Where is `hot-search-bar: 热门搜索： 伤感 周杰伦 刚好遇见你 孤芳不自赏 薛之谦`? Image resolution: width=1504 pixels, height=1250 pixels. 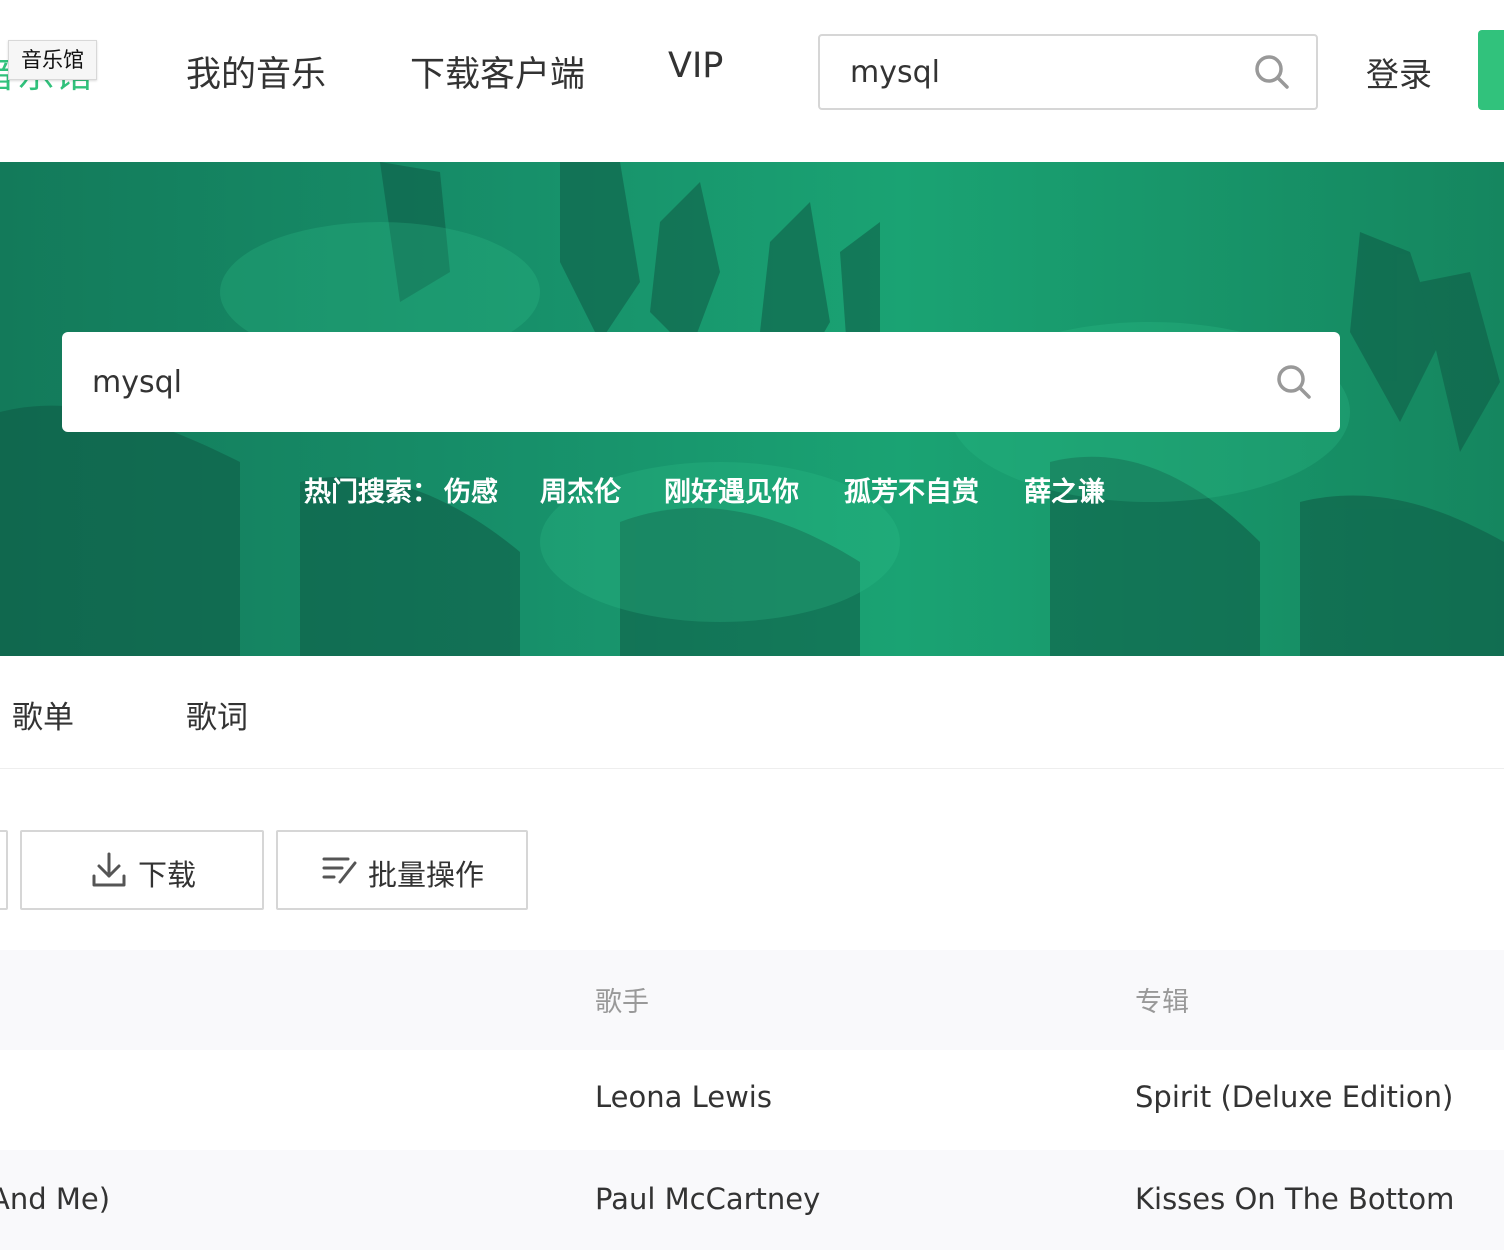 hot-search-bar: 热门搜索： 伤感 周杰伦 刚好遇见你 孤芳不自赏 薛之谦 is located at coordinates (752, 490).